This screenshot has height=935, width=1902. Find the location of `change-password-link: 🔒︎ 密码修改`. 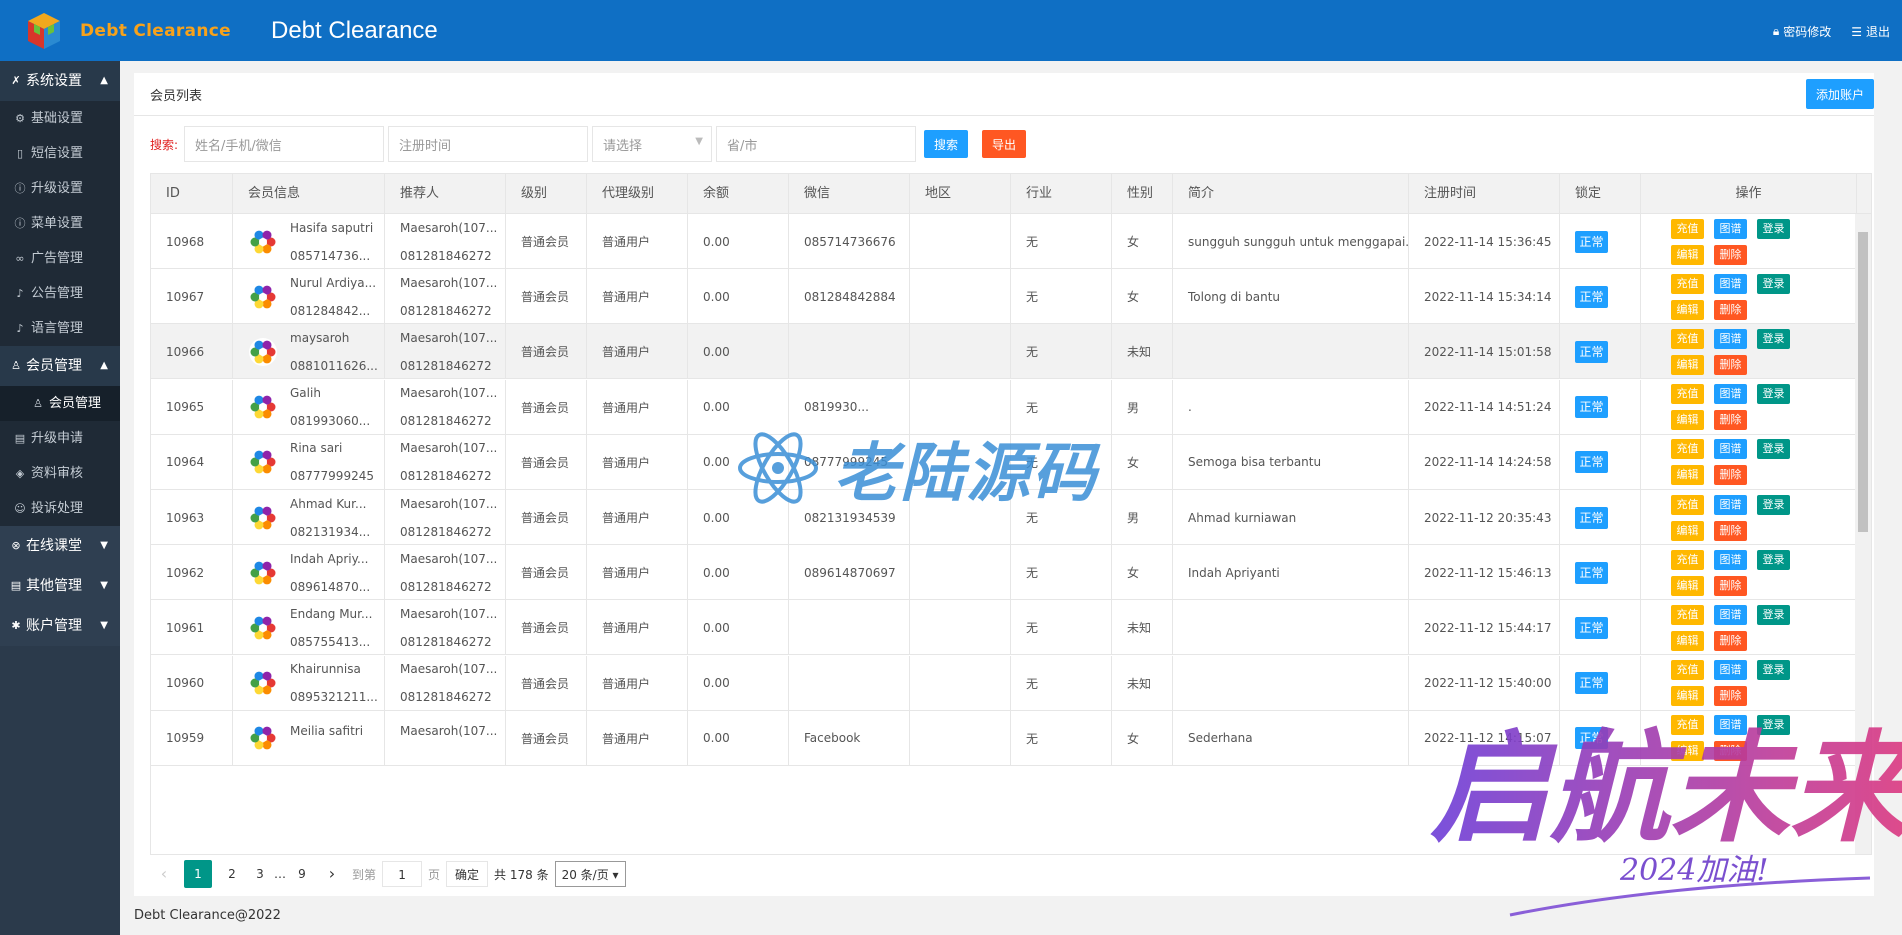

change-password-link: 🔒︎ 密码修改 is located at coordinates (1802, 31).